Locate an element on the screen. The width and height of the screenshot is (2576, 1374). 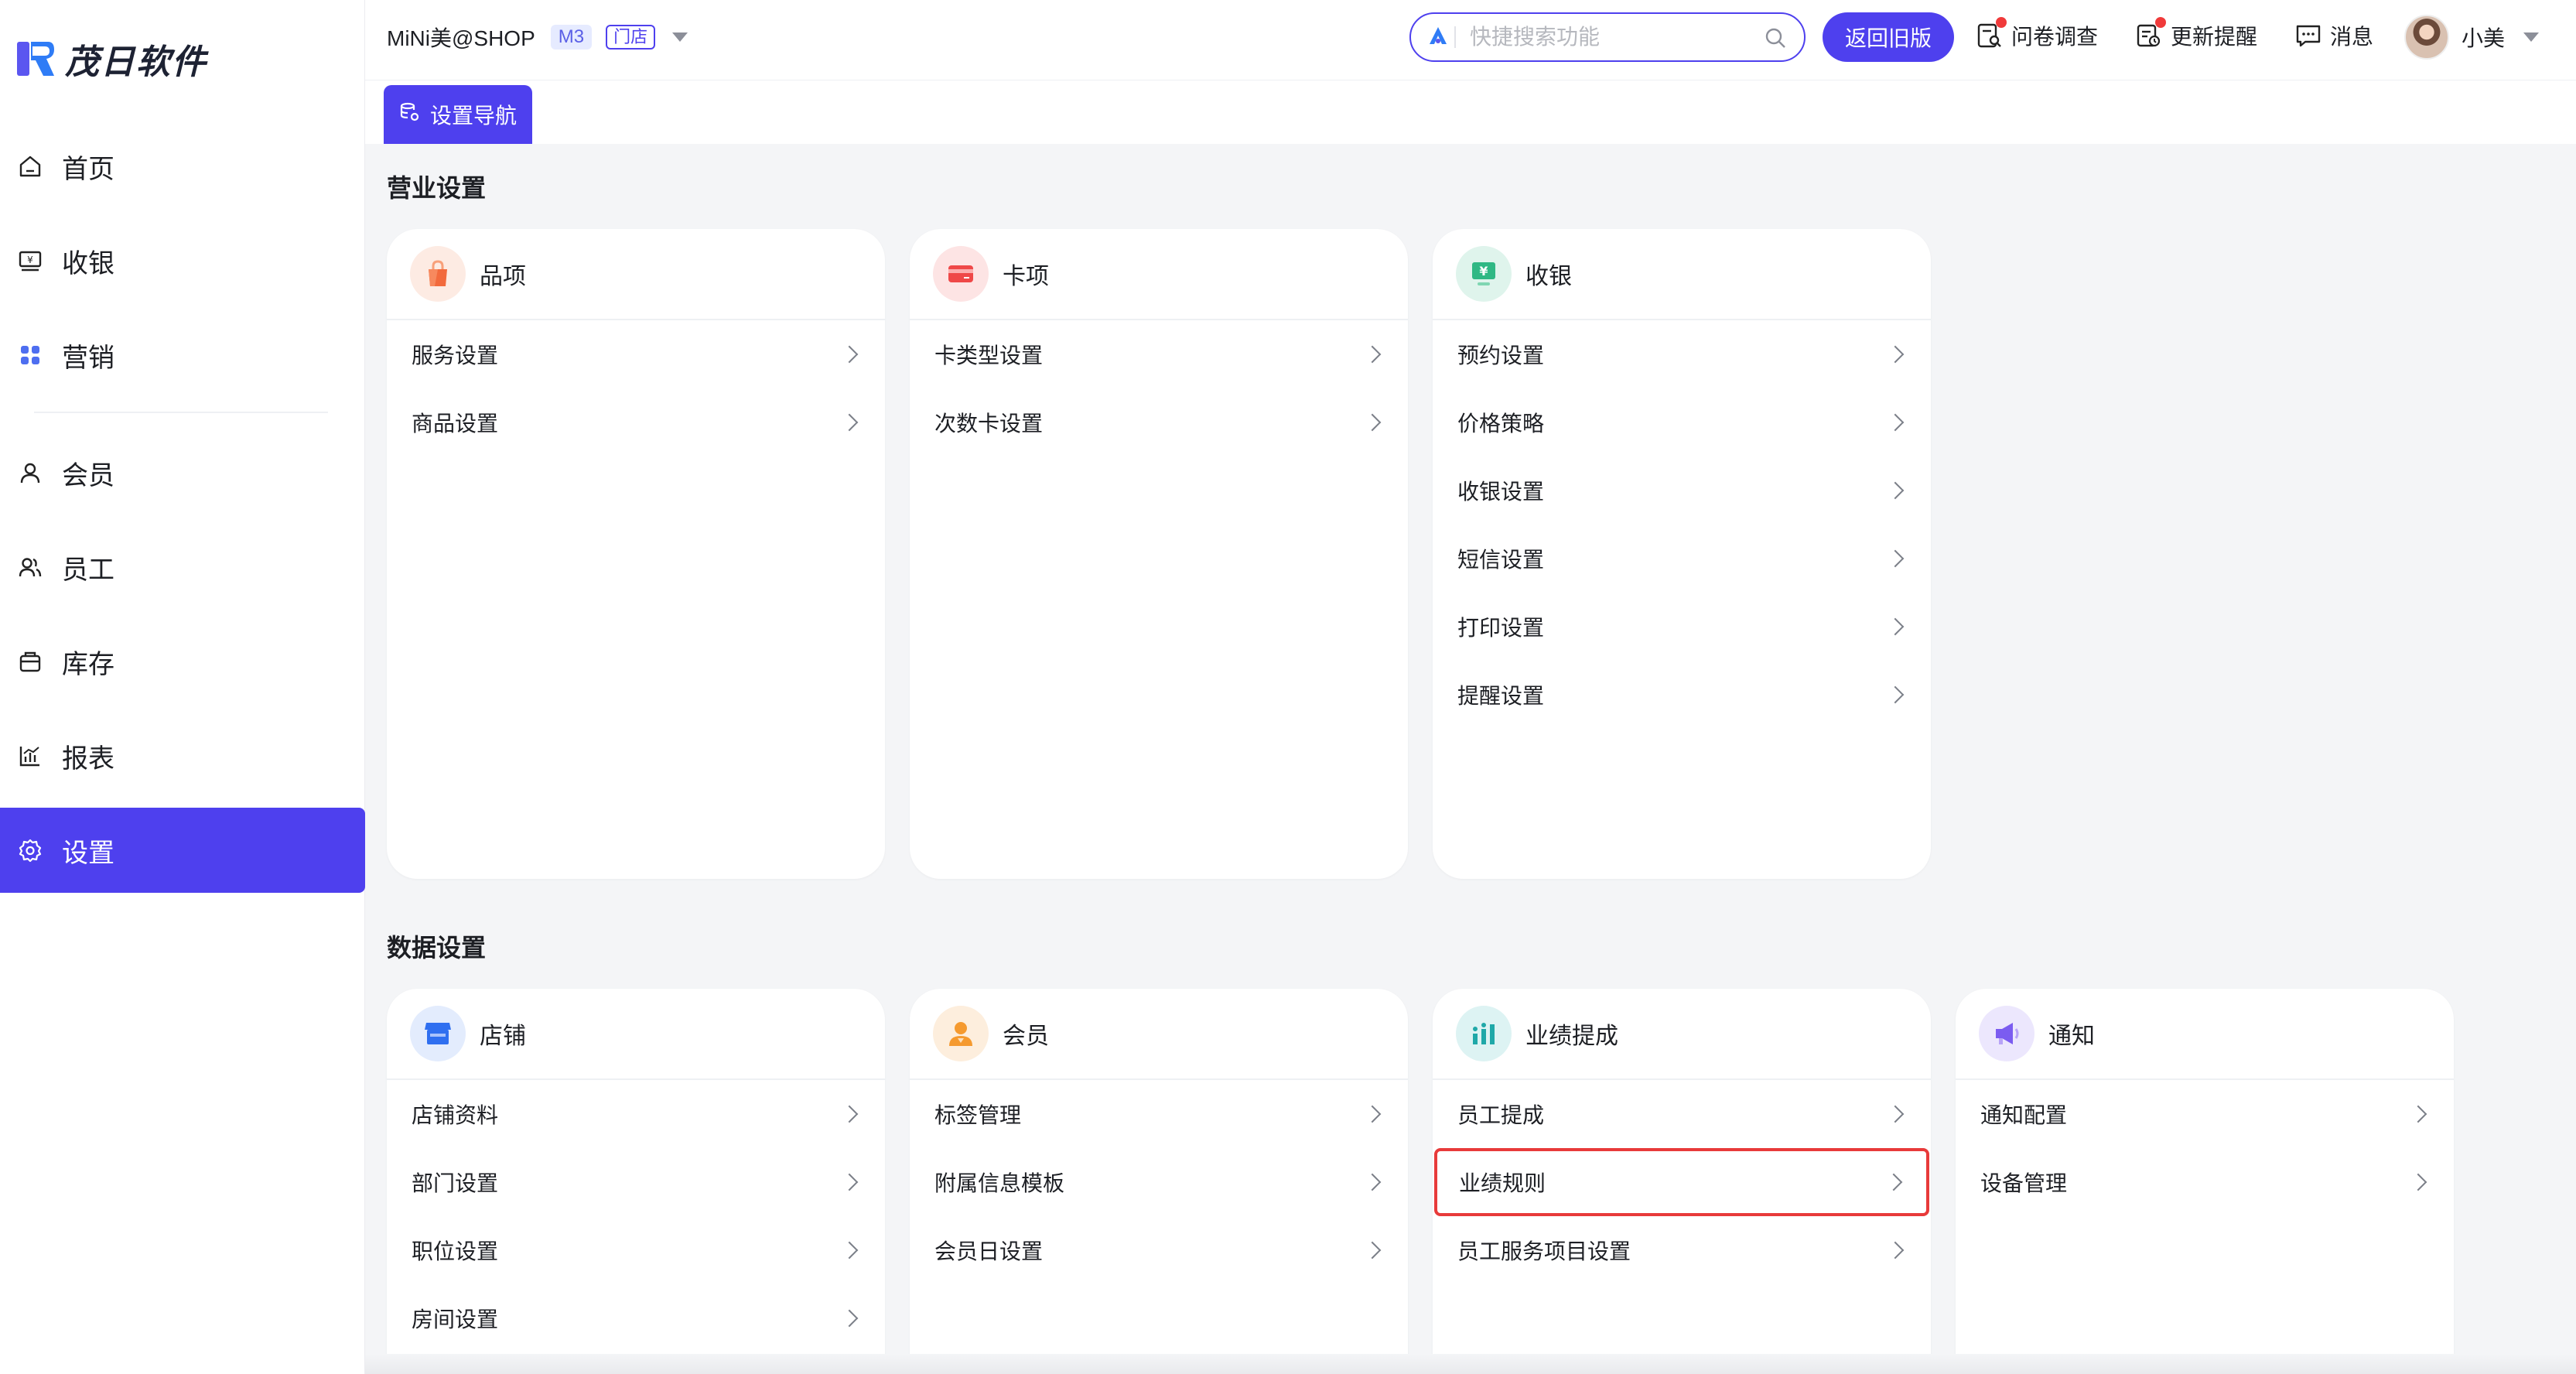
store-badge: 门店 is located at coordinates (631, 37).